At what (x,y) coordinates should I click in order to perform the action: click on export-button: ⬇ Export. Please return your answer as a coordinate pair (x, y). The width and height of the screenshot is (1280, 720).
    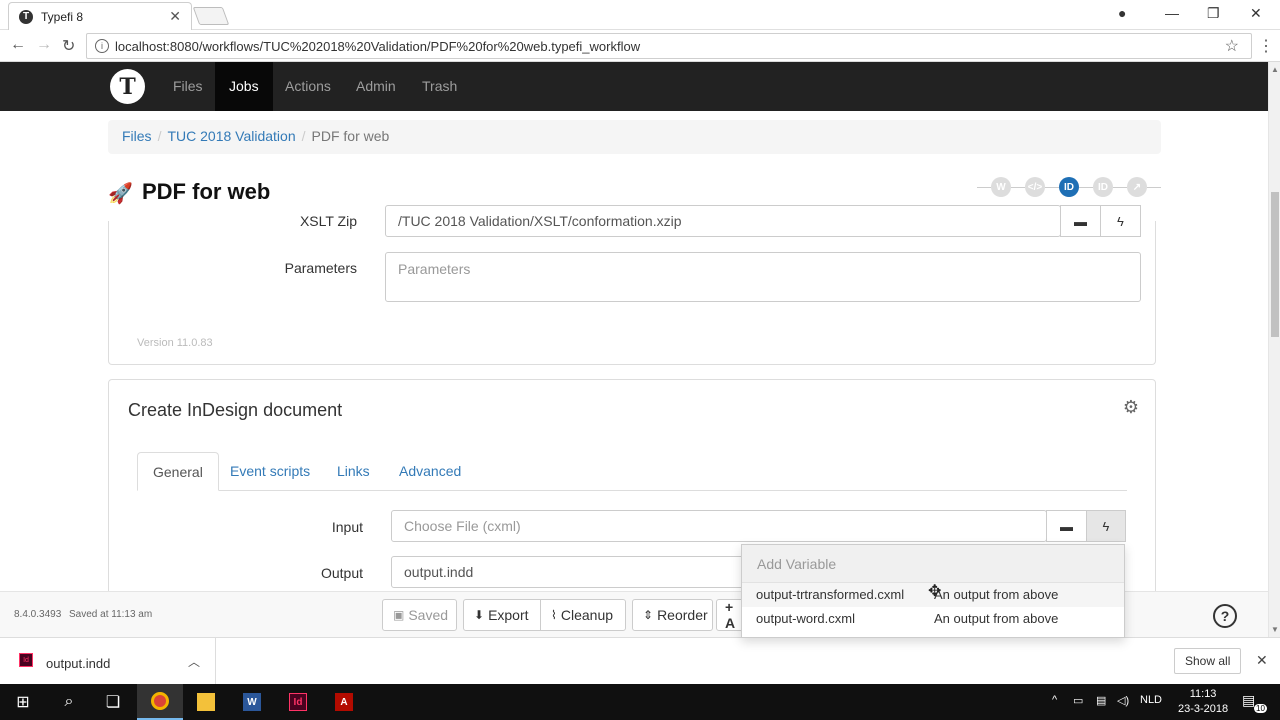
    Looking at the image, I should click on (502, 615).